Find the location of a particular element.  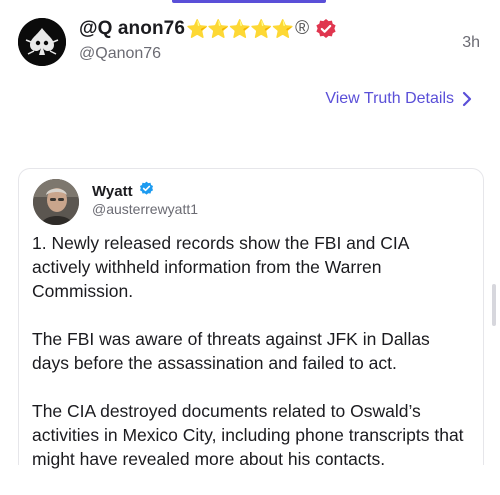

view-truth-details-link: View Truth Details is located at coordinates (398, 99).